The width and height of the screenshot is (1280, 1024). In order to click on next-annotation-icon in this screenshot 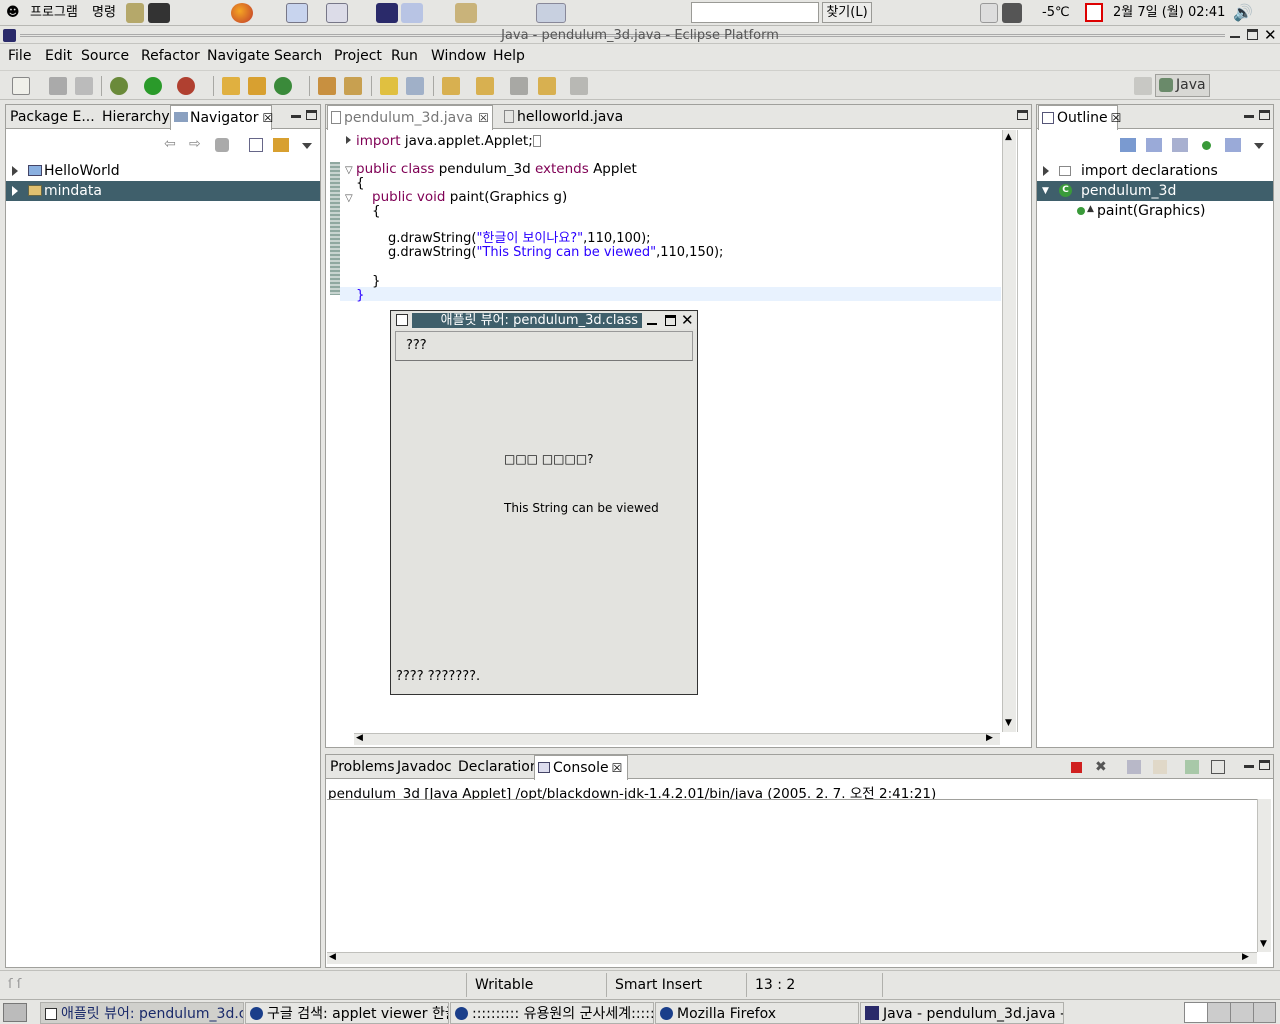, I will do `click(451, 86)`.